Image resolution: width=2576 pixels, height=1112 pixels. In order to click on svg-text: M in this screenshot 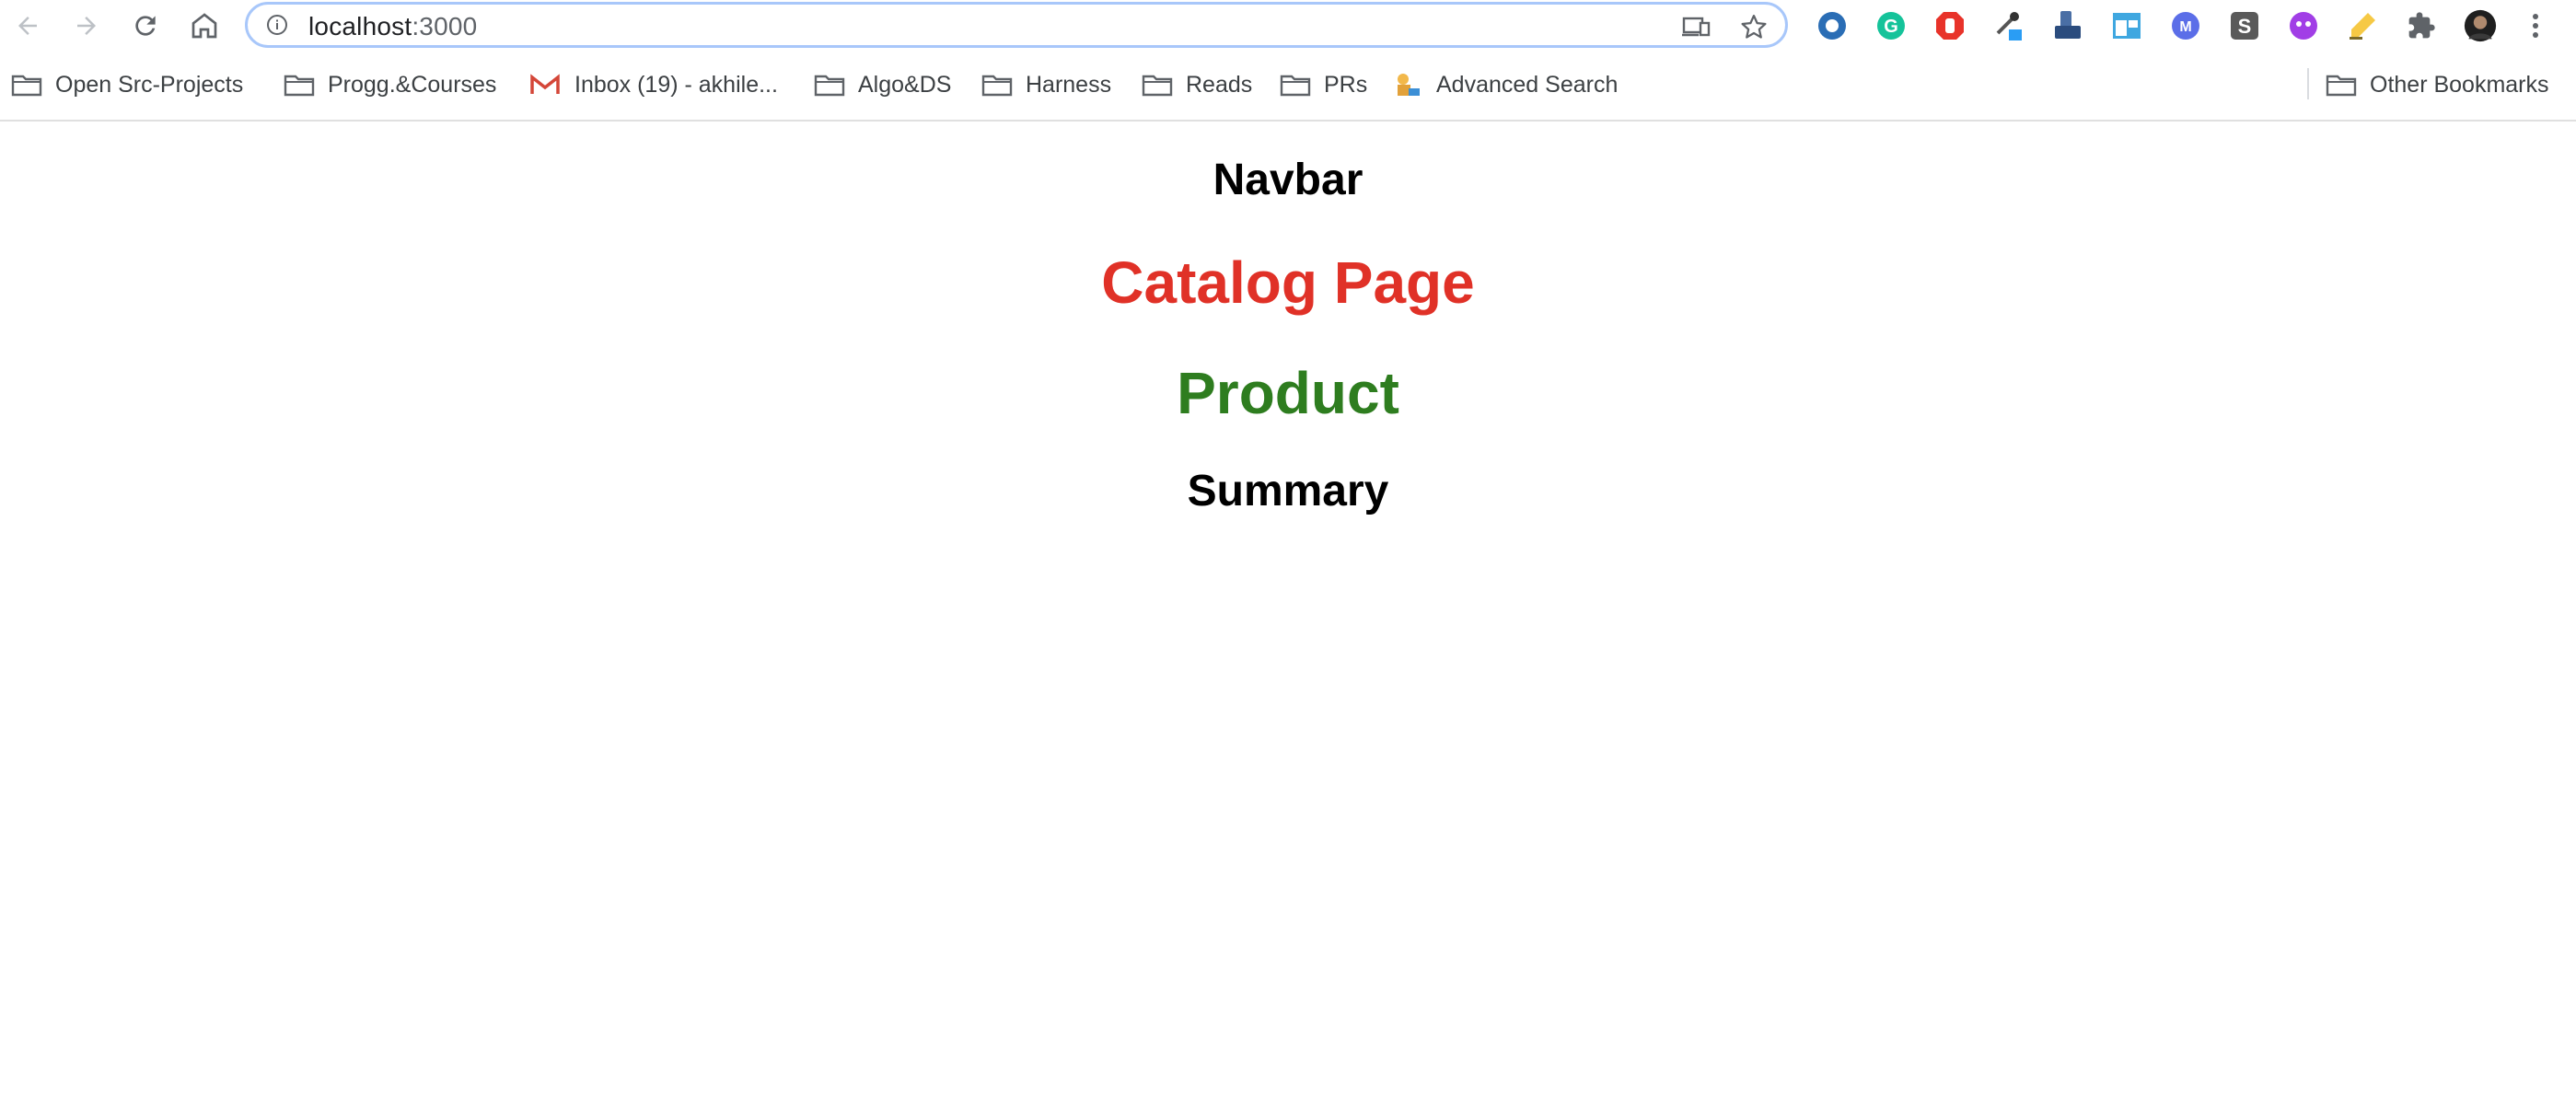, I will do `click(2185, 27)`.